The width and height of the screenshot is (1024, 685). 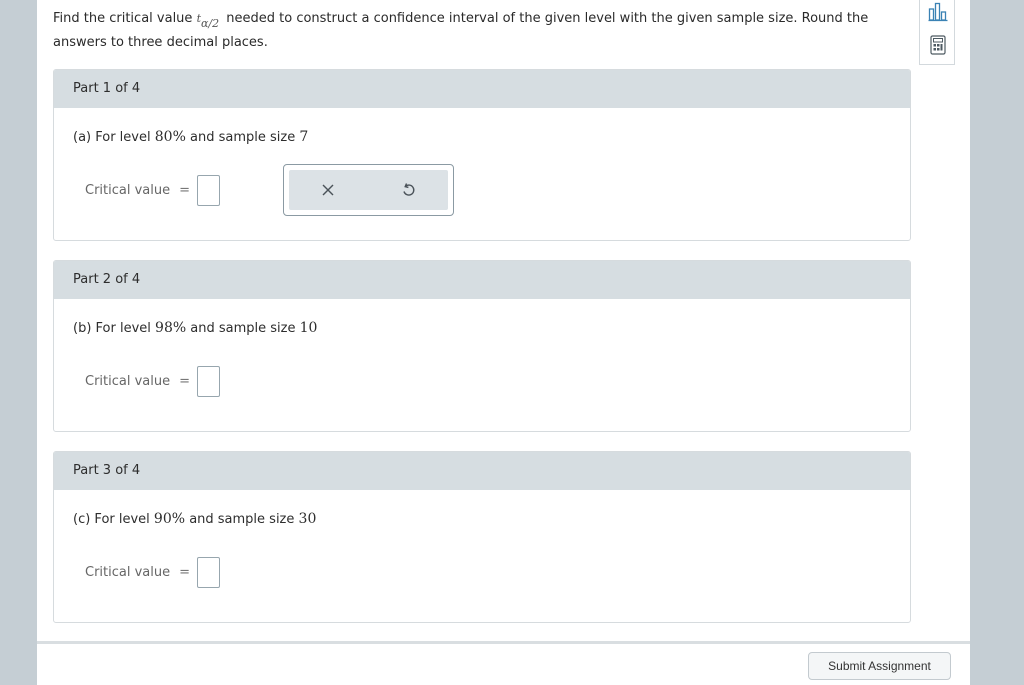 I want to click on answer-keypad, so click(x=368, y=190).